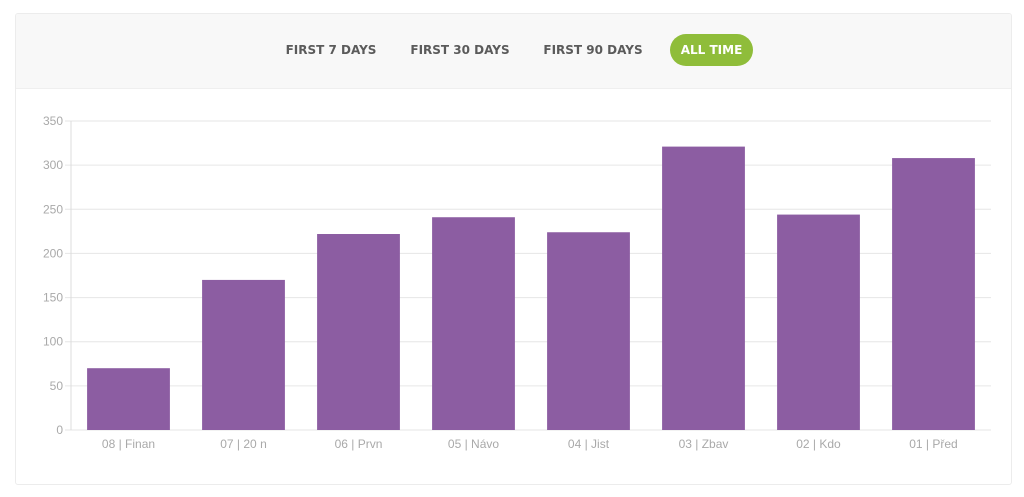 The height and width of the screenshot is (497, 1024). I want to click on y-tick-label: 300, so click(53, 165).